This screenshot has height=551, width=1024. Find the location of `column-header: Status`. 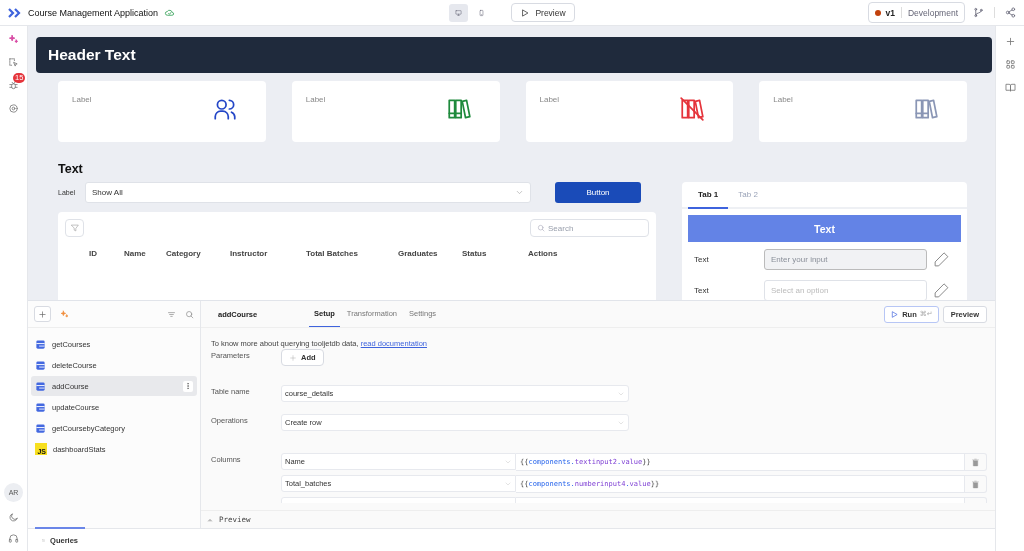

column-header: Status is located at coordinates (475, 253).